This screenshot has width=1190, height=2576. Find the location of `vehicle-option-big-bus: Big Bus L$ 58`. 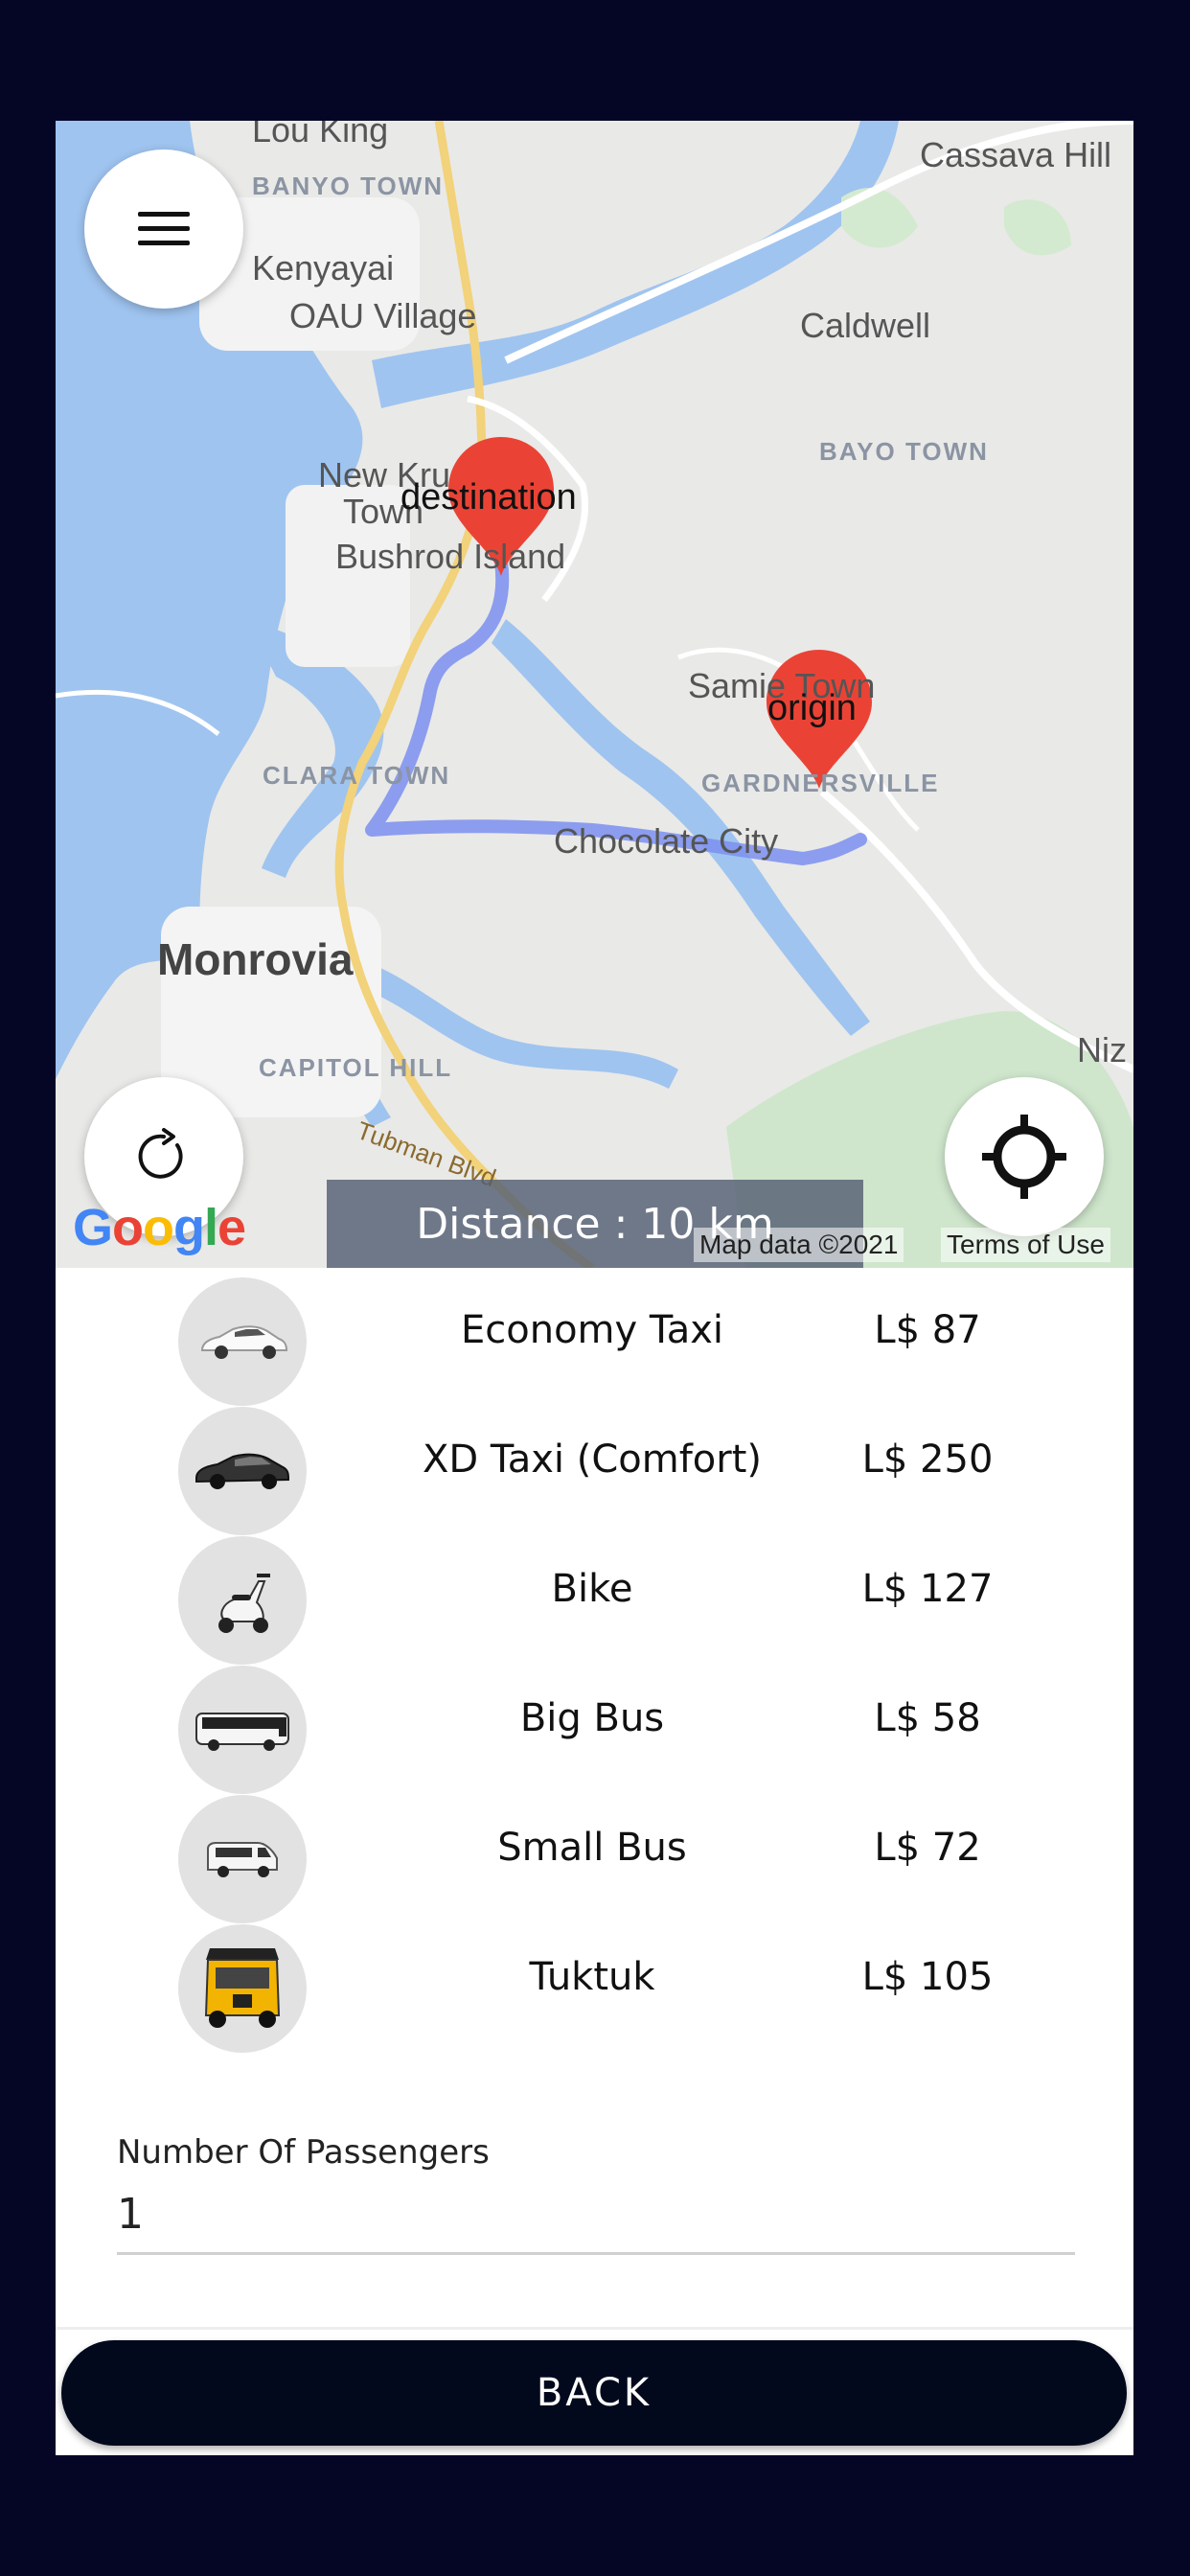

vehicle-option-big-bus: Big Bus L$ 58 is located at coordinates (594, 1730).